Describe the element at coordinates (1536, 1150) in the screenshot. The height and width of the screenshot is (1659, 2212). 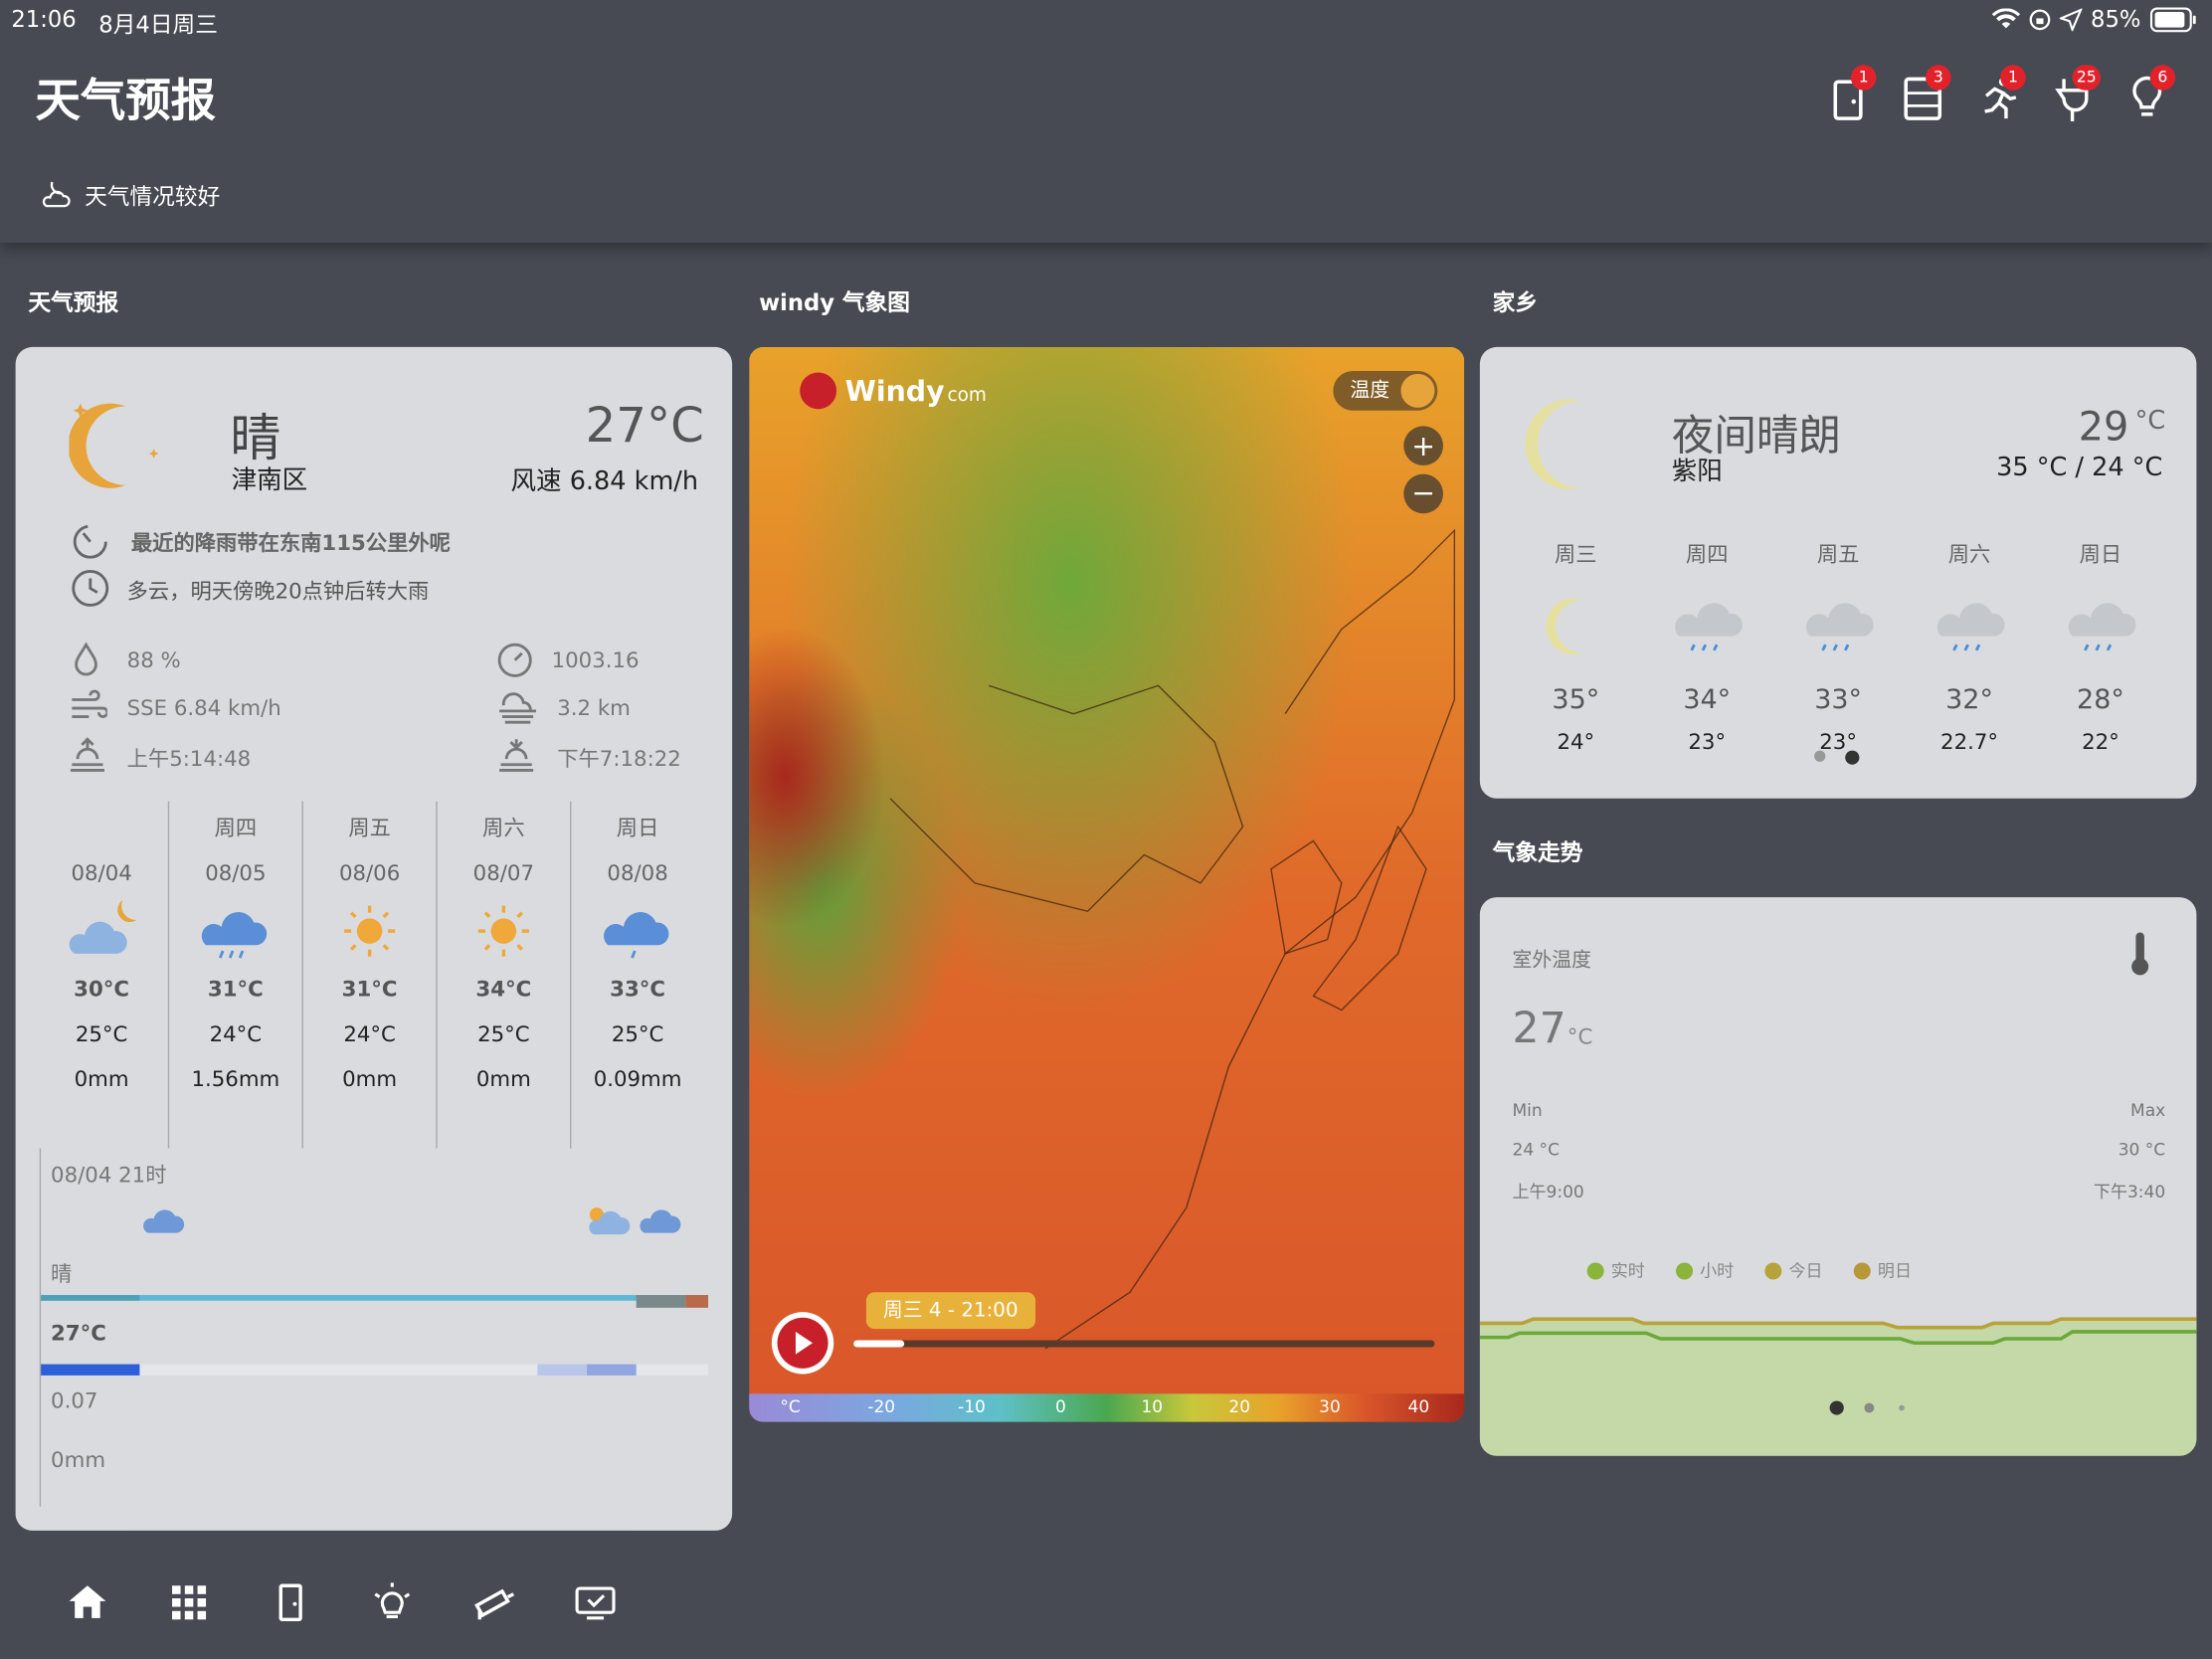
I see `min-value: 24 °C` at that location.